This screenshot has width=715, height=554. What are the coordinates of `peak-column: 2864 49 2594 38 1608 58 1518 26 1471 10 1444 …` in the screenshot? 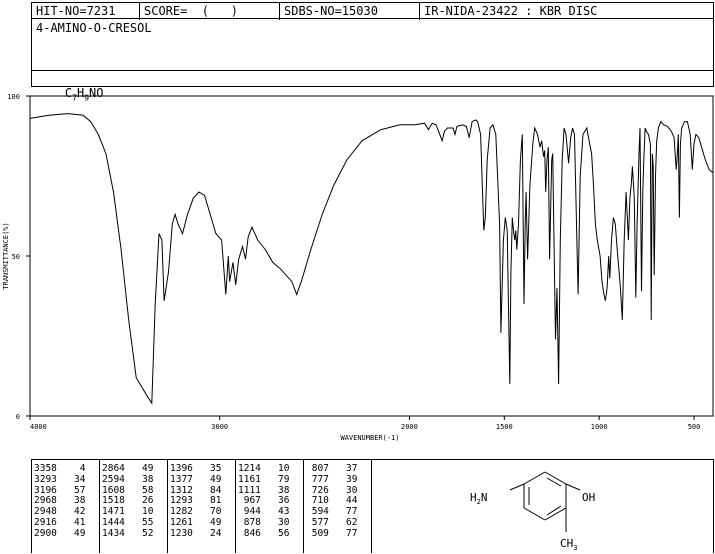 It's located at (128, 501).